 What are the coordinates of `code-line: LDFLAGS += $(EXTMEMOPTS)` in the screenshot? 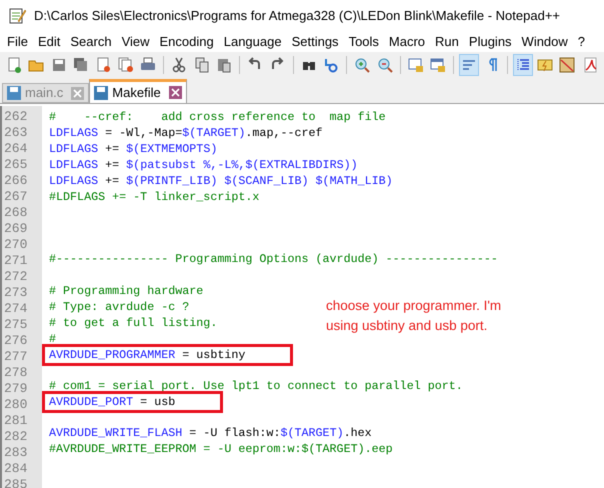 It's located at (133, 149).